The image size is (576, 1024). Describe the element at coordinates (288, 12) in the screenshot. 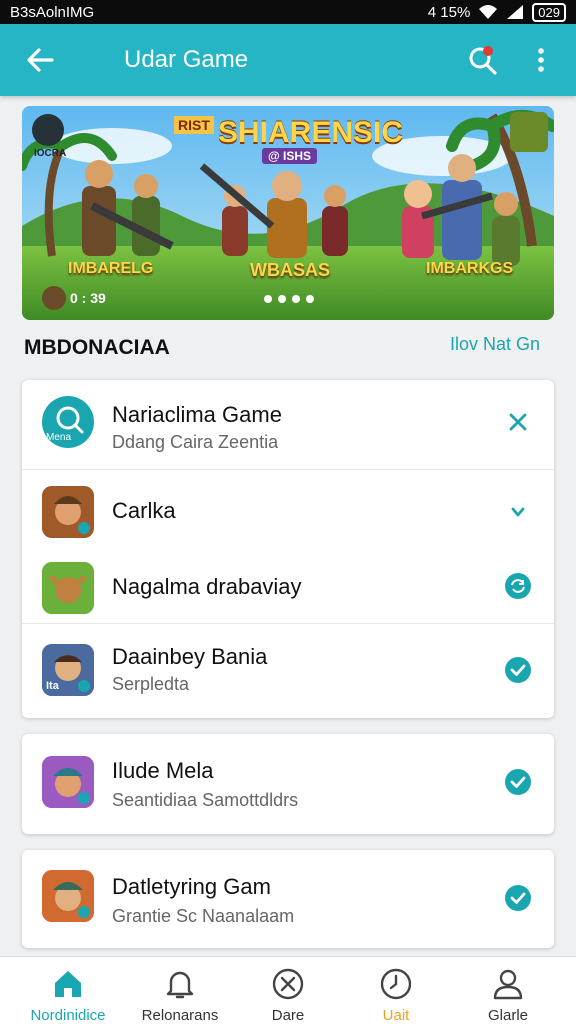

I see `status-bar: B3sAolnIMG 4 15% 029` at that location.